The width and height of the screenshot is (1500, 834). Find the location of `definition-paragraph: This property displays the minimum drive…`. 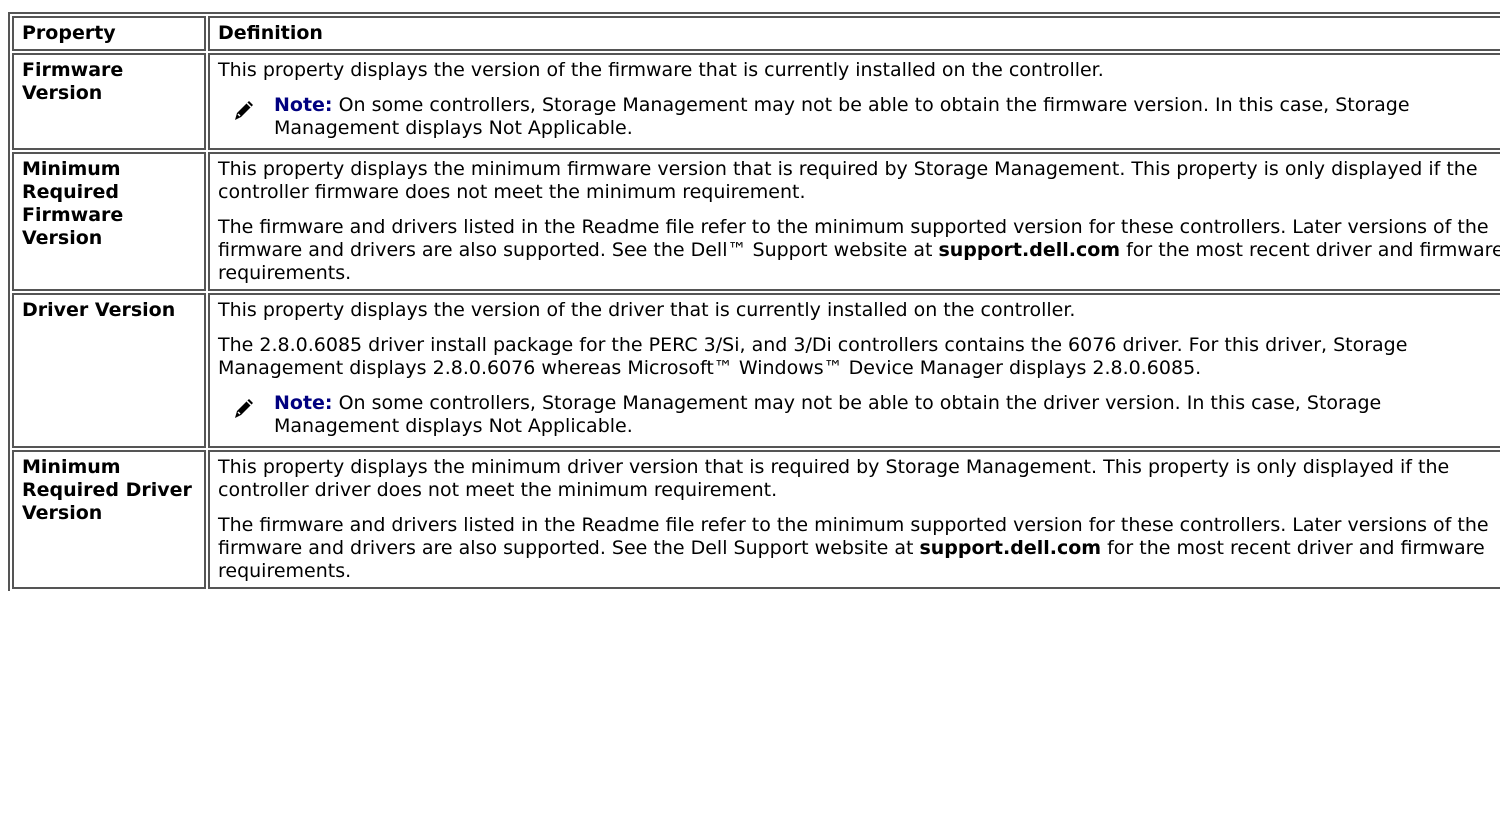

definition-paragraph: This property displays the minimum drive… is located at coordinates (834, 478).